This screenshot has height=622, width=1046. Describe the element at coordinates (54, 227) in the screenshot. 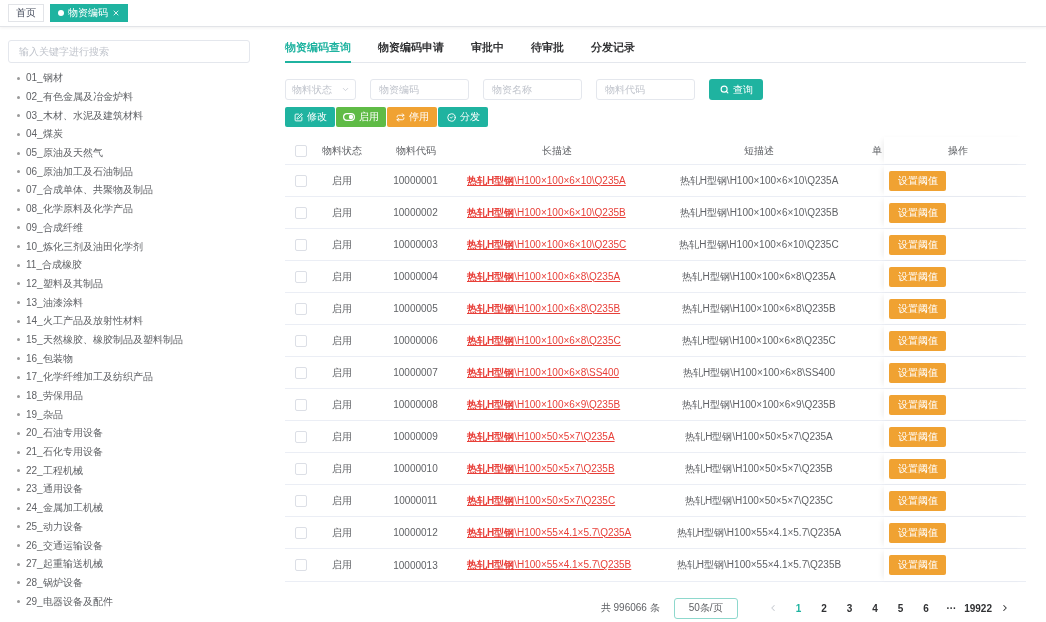

I see `tree-item: 09_合成纤维` at that location.